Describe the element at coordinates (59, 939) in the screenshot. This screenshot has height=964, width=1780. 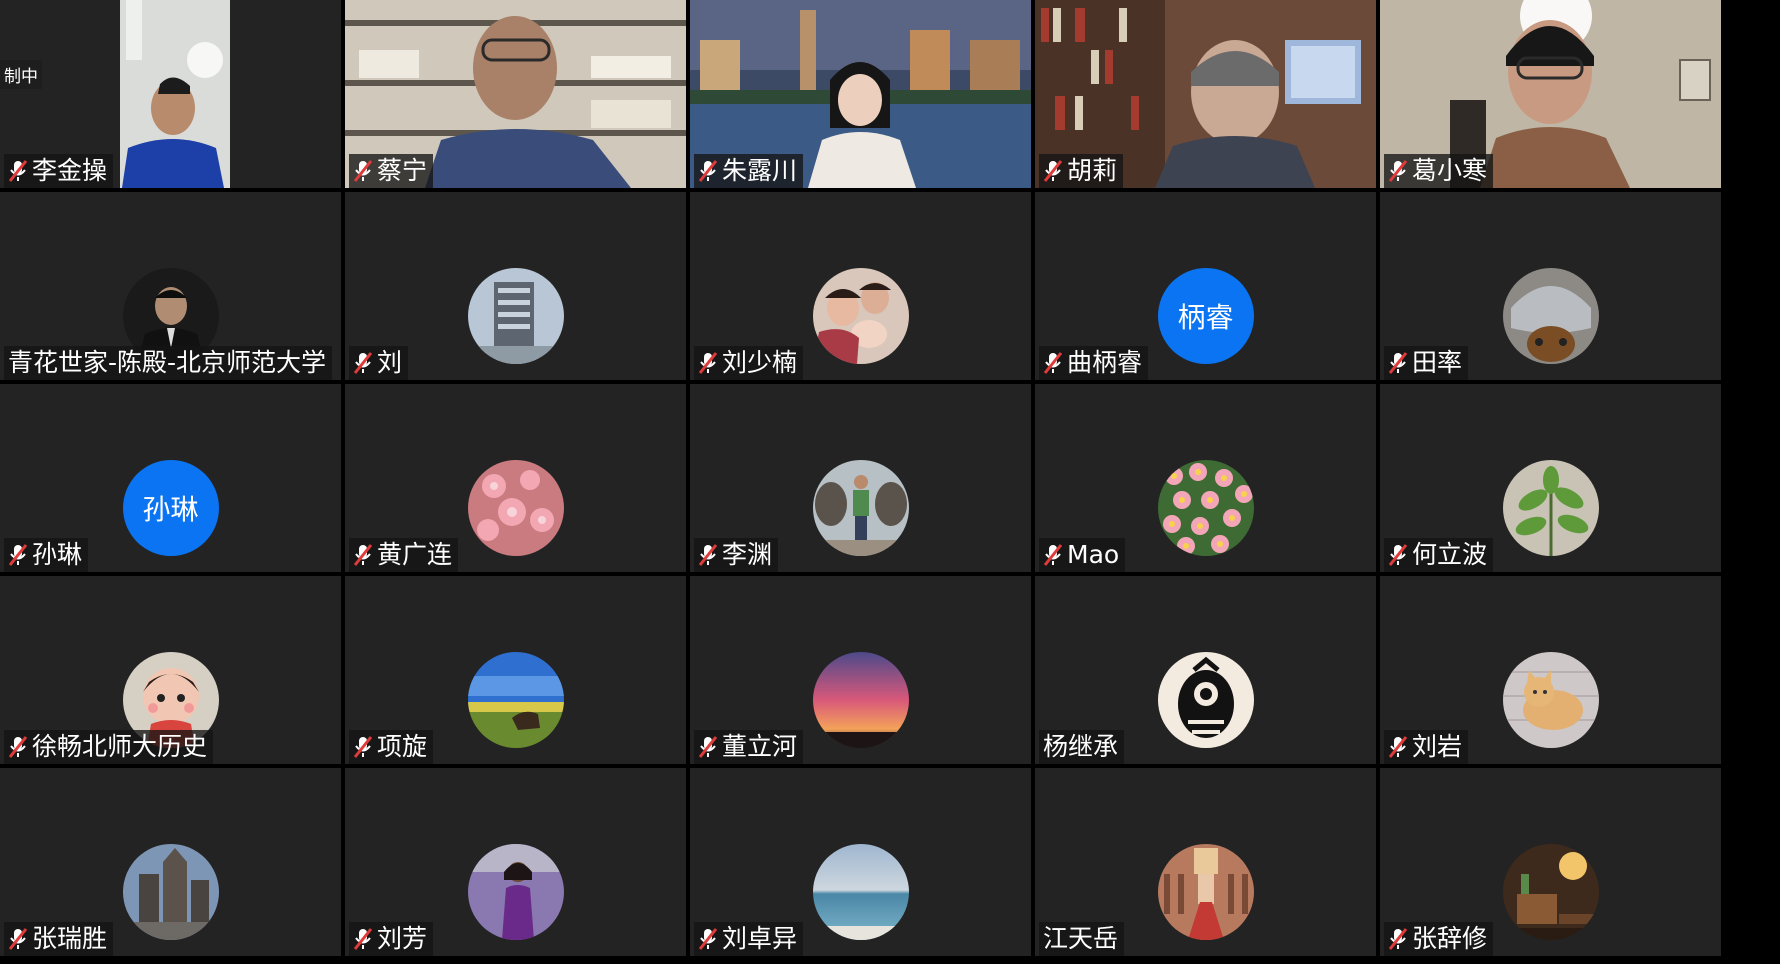
I see `participant-name-label: 张瑞胜` at that location.